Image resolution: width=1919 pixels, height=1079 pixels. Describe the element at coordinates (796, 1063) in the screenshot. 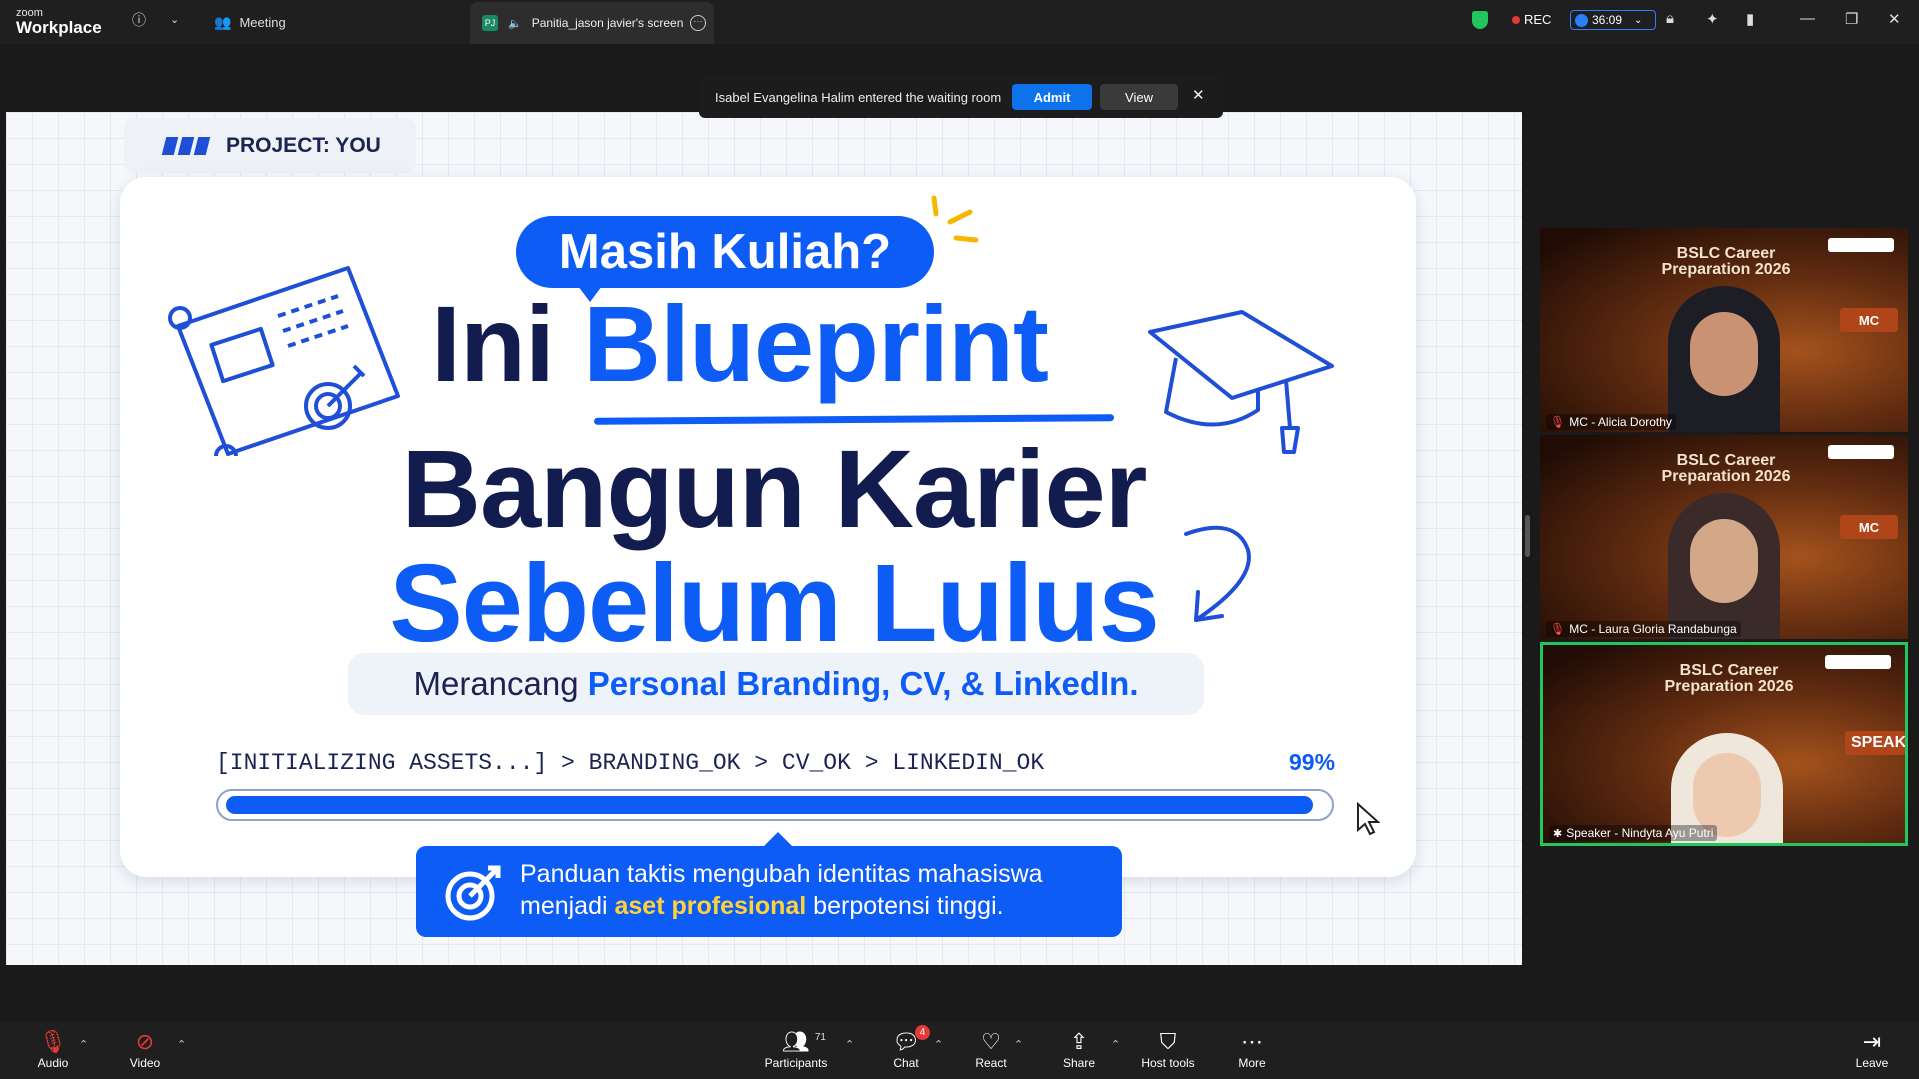

I see `participants-label: Participants` at that location.